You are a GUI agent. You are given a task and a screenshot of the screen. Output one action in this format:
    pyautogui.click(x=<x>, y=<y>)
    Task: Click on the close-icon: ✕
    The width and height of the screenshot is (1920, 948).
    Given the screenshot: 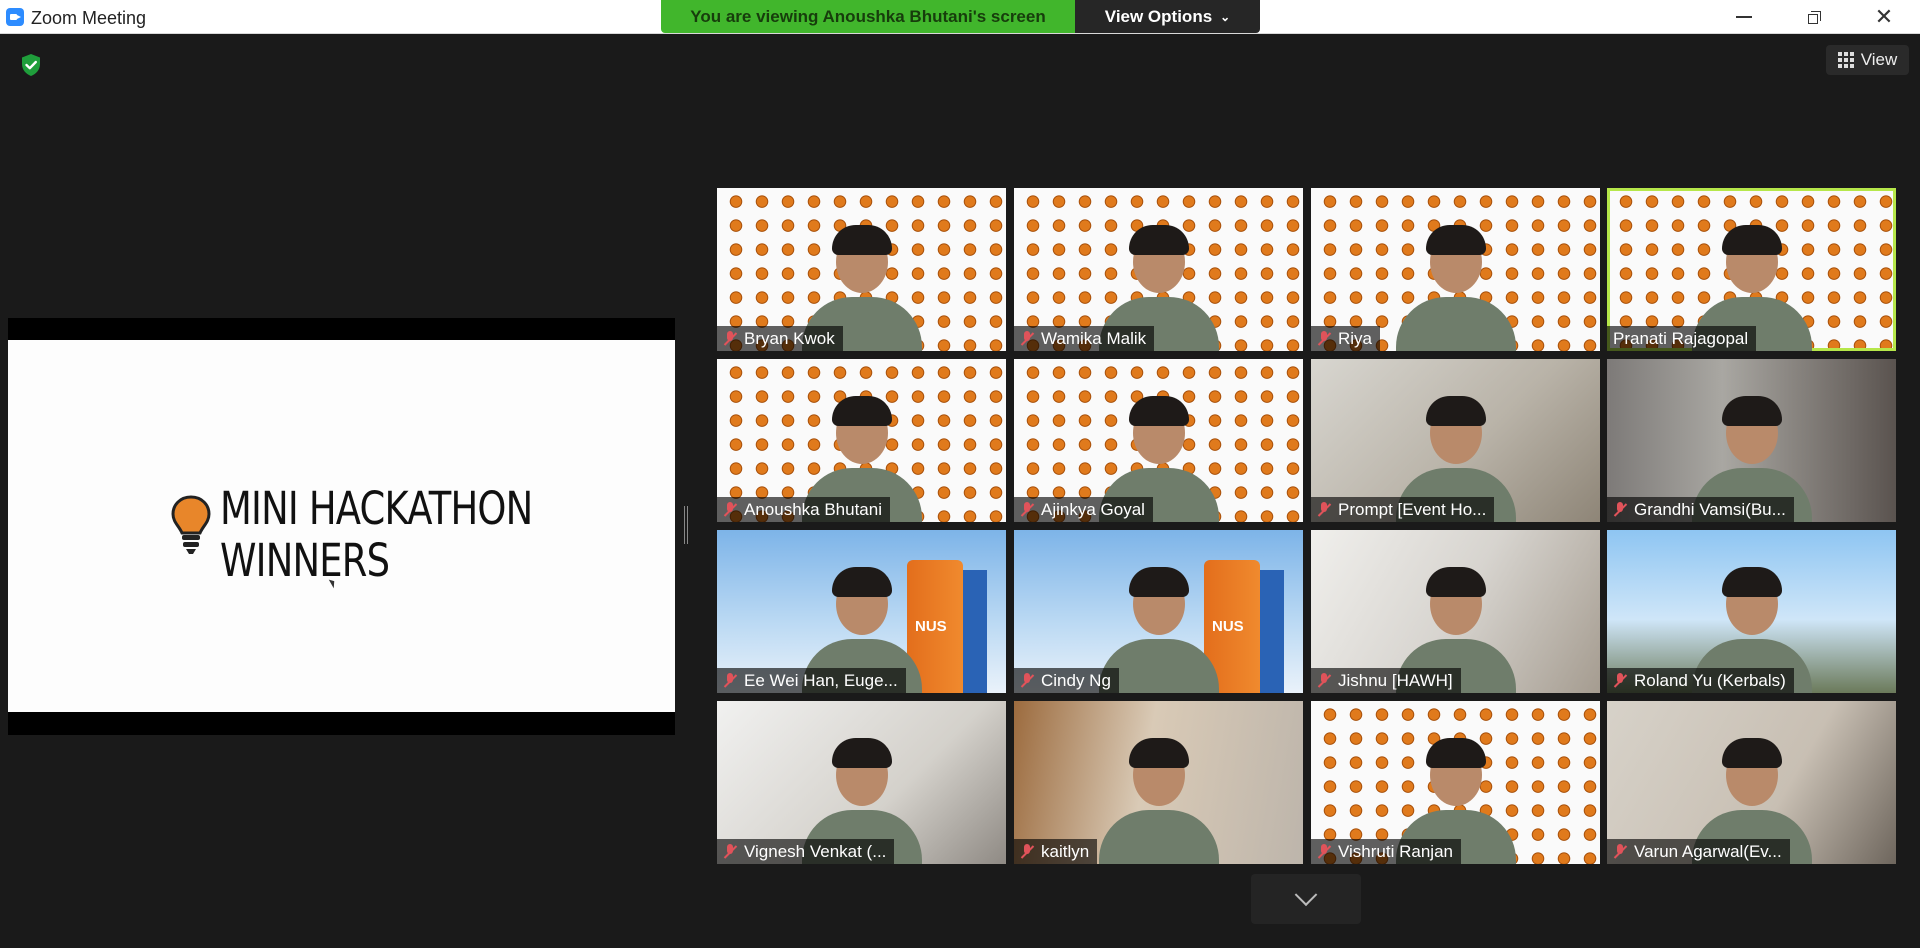 What is the action you would take?
    pyautogui.click(x=1884, y=16)
    